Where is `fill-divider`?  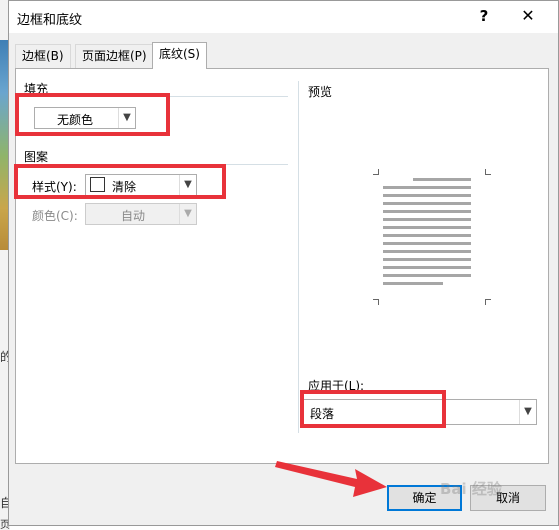
fill-divider is located at coordinates (156, 96).